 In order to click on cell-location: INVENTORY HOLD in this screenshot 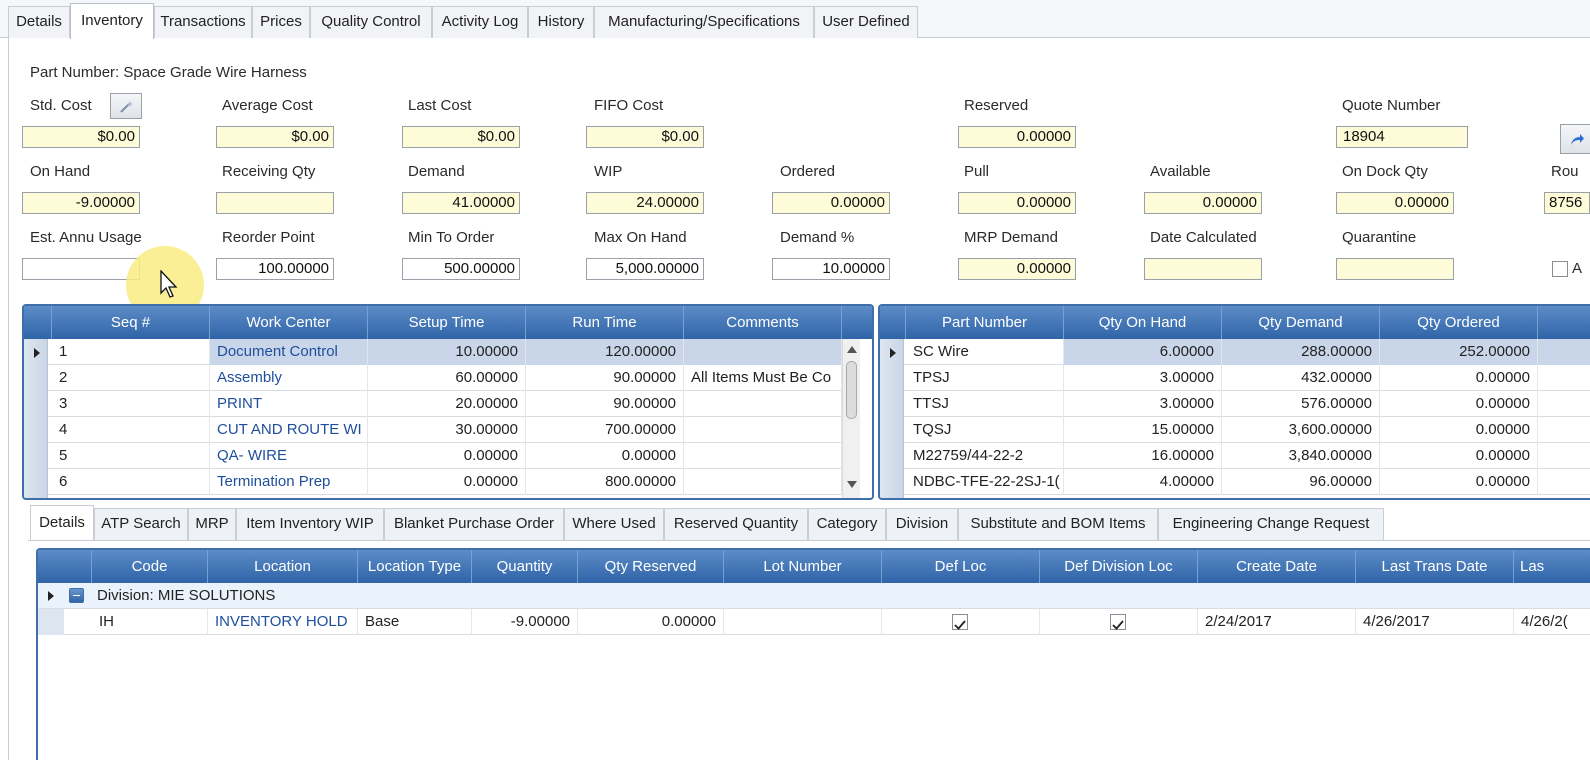, I will do `click(283, 622)`.